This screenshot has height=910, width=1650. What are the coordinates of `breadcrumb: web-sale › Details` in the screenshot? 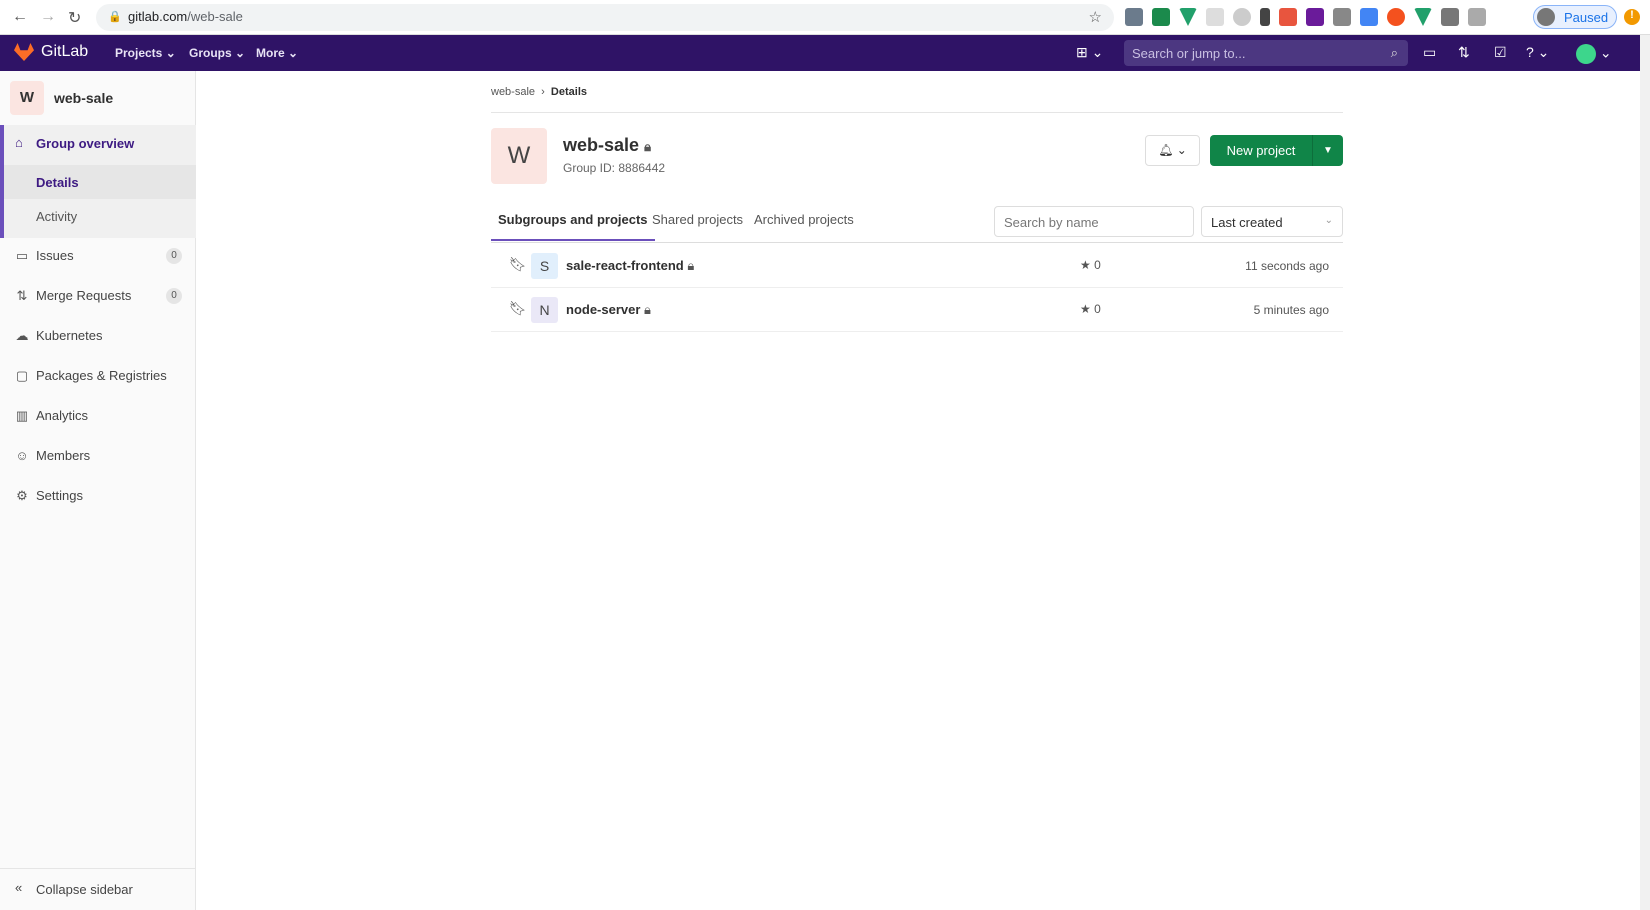 It's located at (539, 92).